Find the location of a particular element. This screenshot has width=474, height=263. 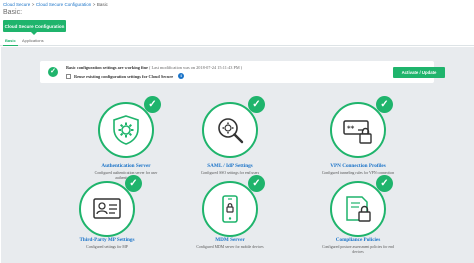

card-title: Third-Party MP Settings is located at coordinates (107, 240).